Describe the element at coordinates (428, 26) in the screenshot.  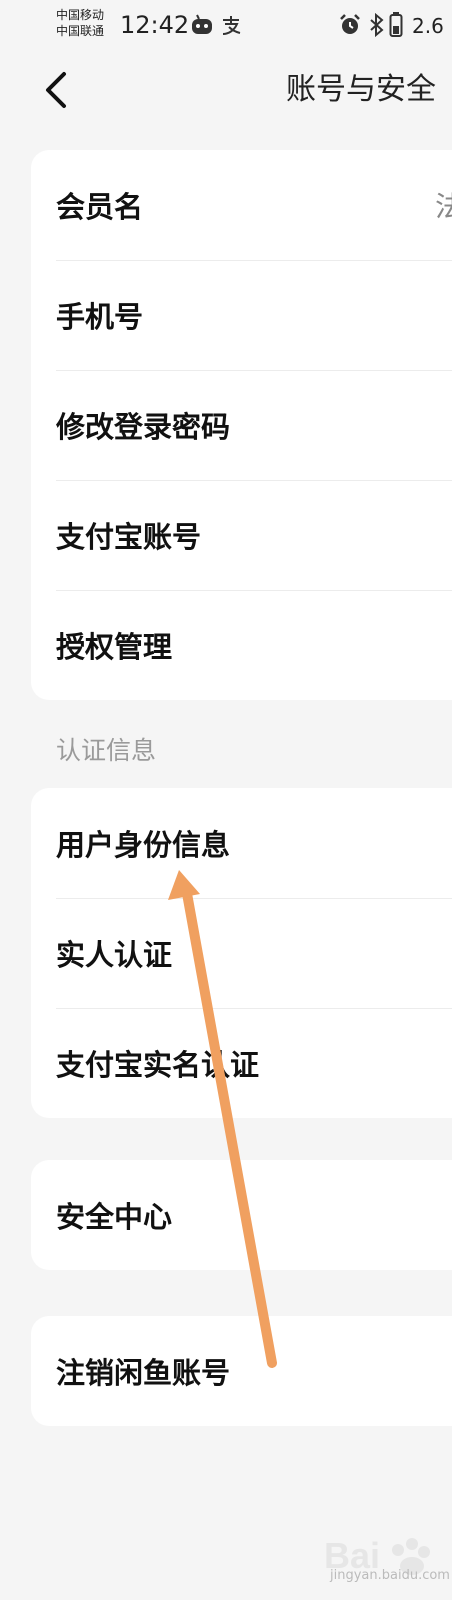
I see `battery-text: 2.6` at that location.